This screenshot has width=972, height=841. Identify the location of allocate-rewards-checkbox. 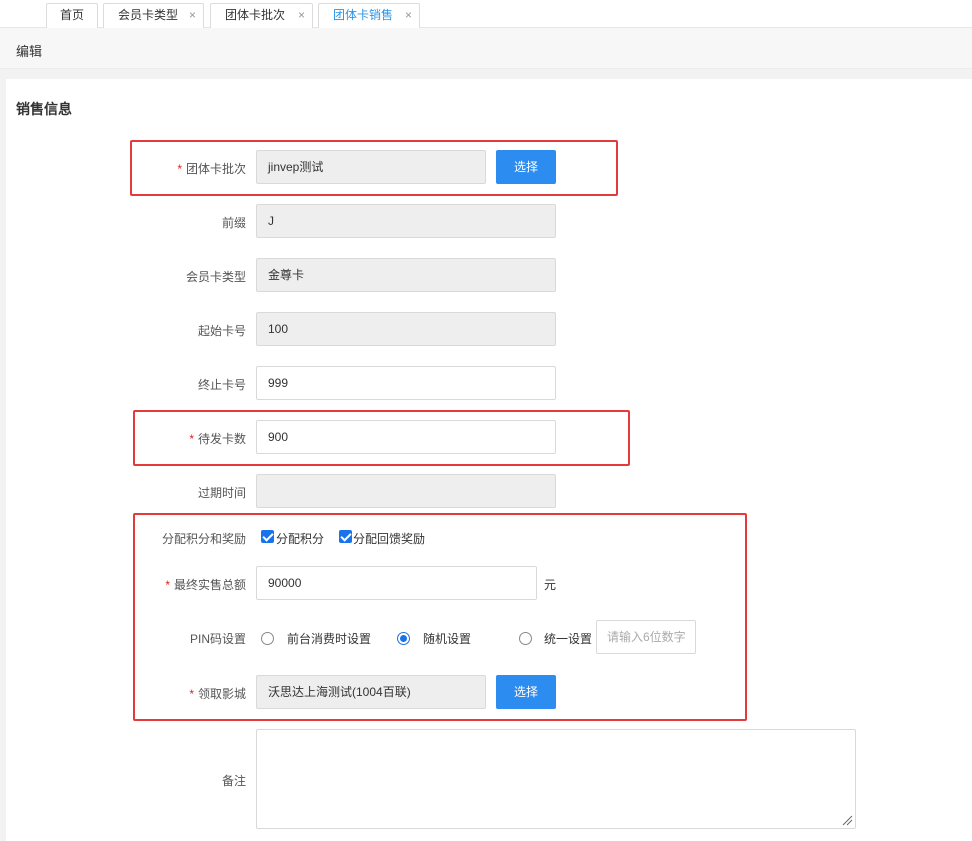
(345, 536).